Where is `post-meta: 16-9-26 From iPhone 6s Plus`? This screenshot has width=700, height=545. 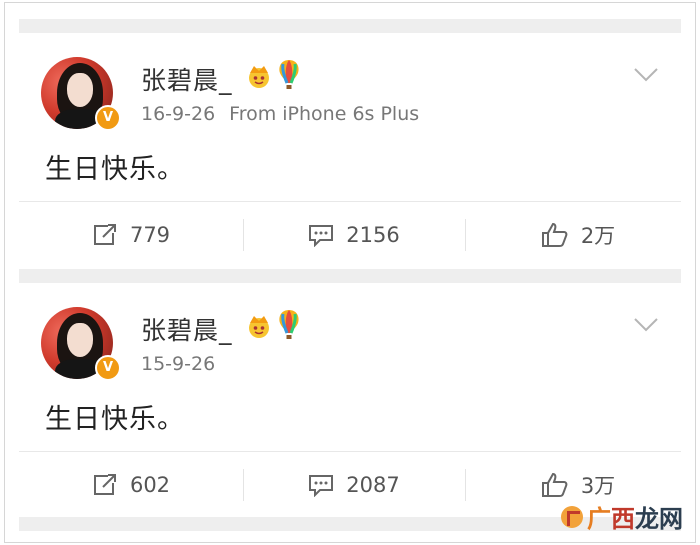 post-meta: 16-9-26 From iPhone 6s Plus is located at coordinates (280, 114).